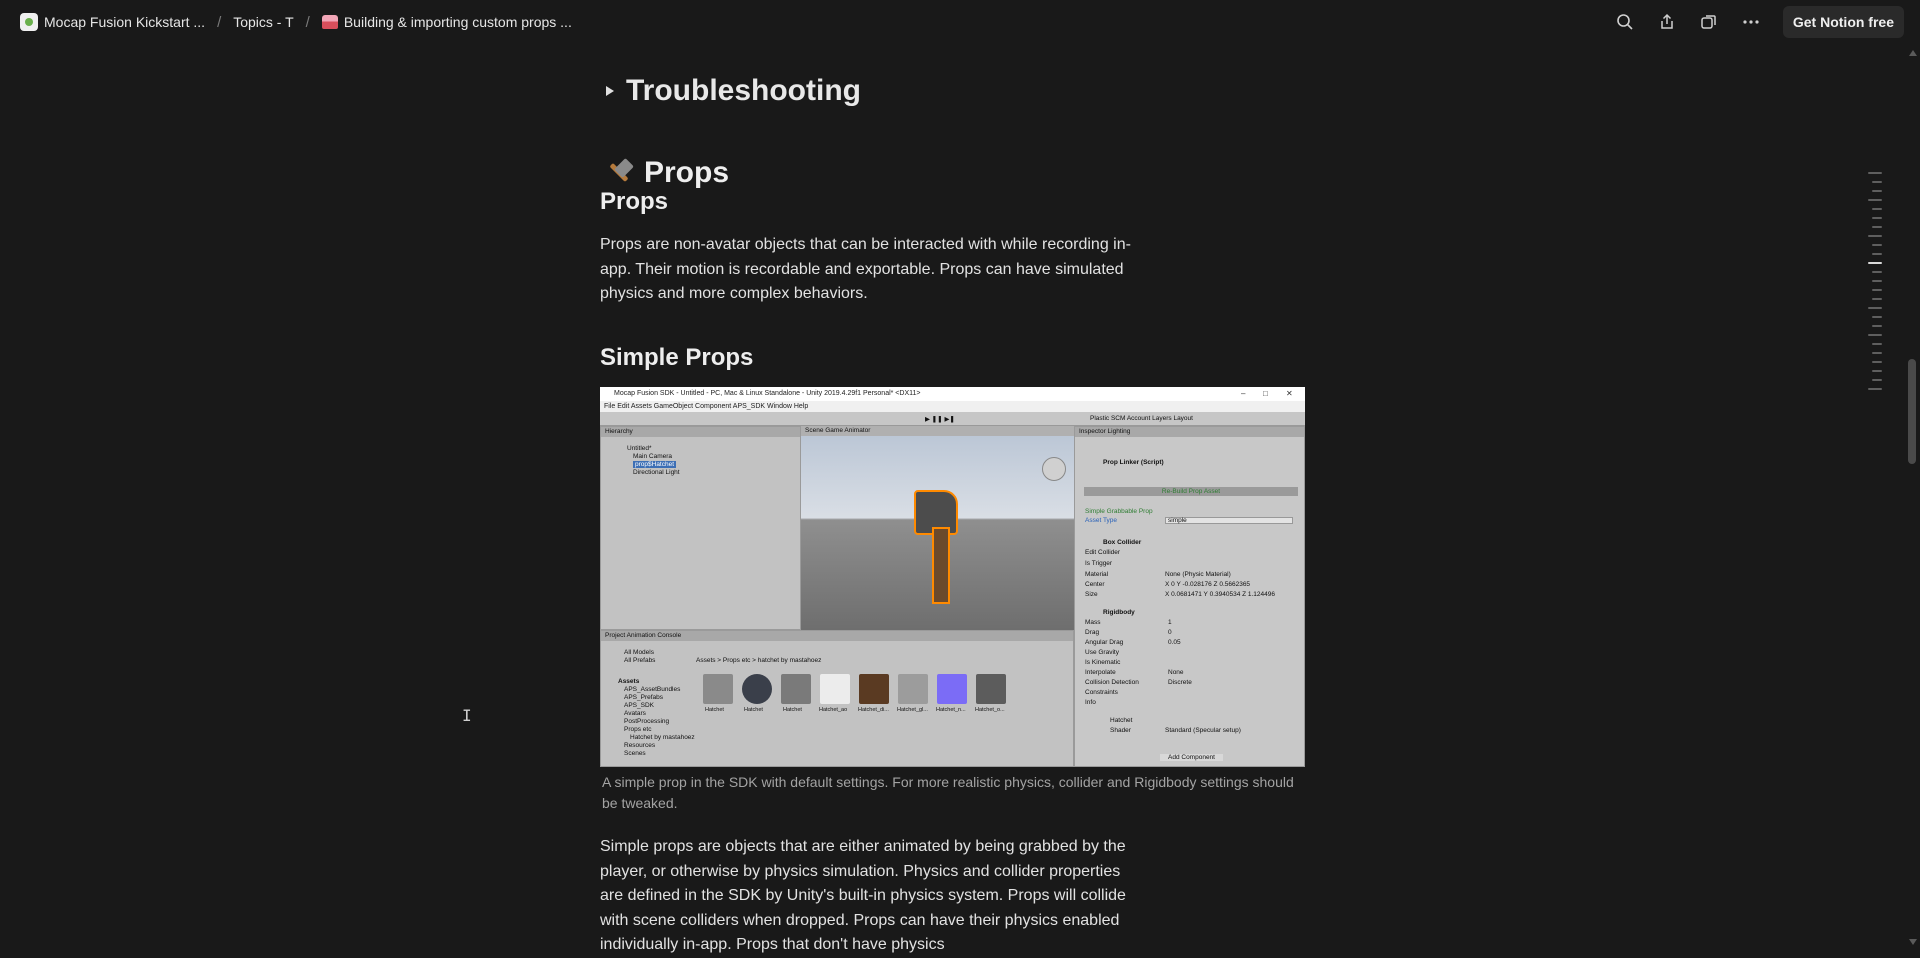 This screenshot has height=958, width=1920. I want to click on interpolate-value: None, so click(1176, 672).